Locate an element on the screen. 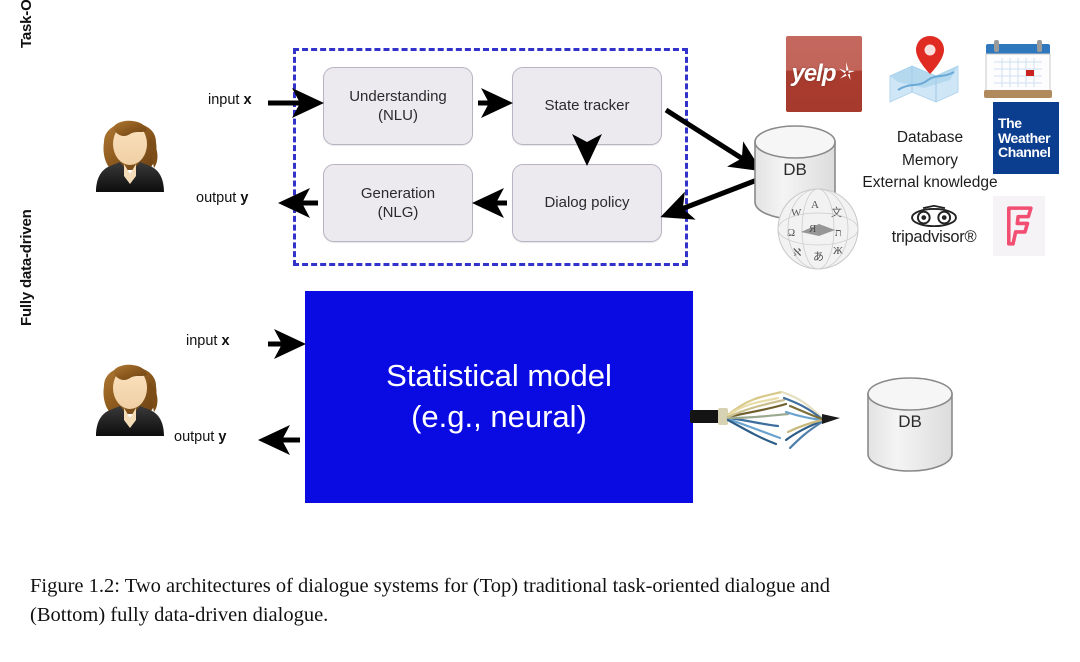  weather-logo-line-1: The is located at coordinates (1010, 122).